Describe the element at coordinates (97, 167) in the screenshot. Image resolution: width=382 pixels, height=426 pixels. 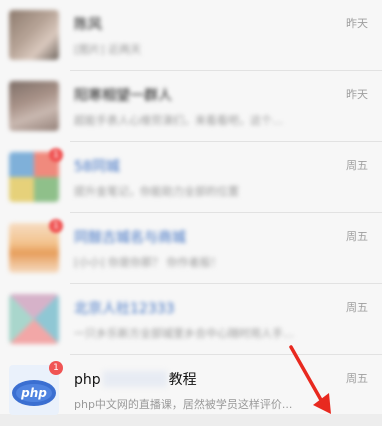
I see `chat-name: 58同城` at that location.